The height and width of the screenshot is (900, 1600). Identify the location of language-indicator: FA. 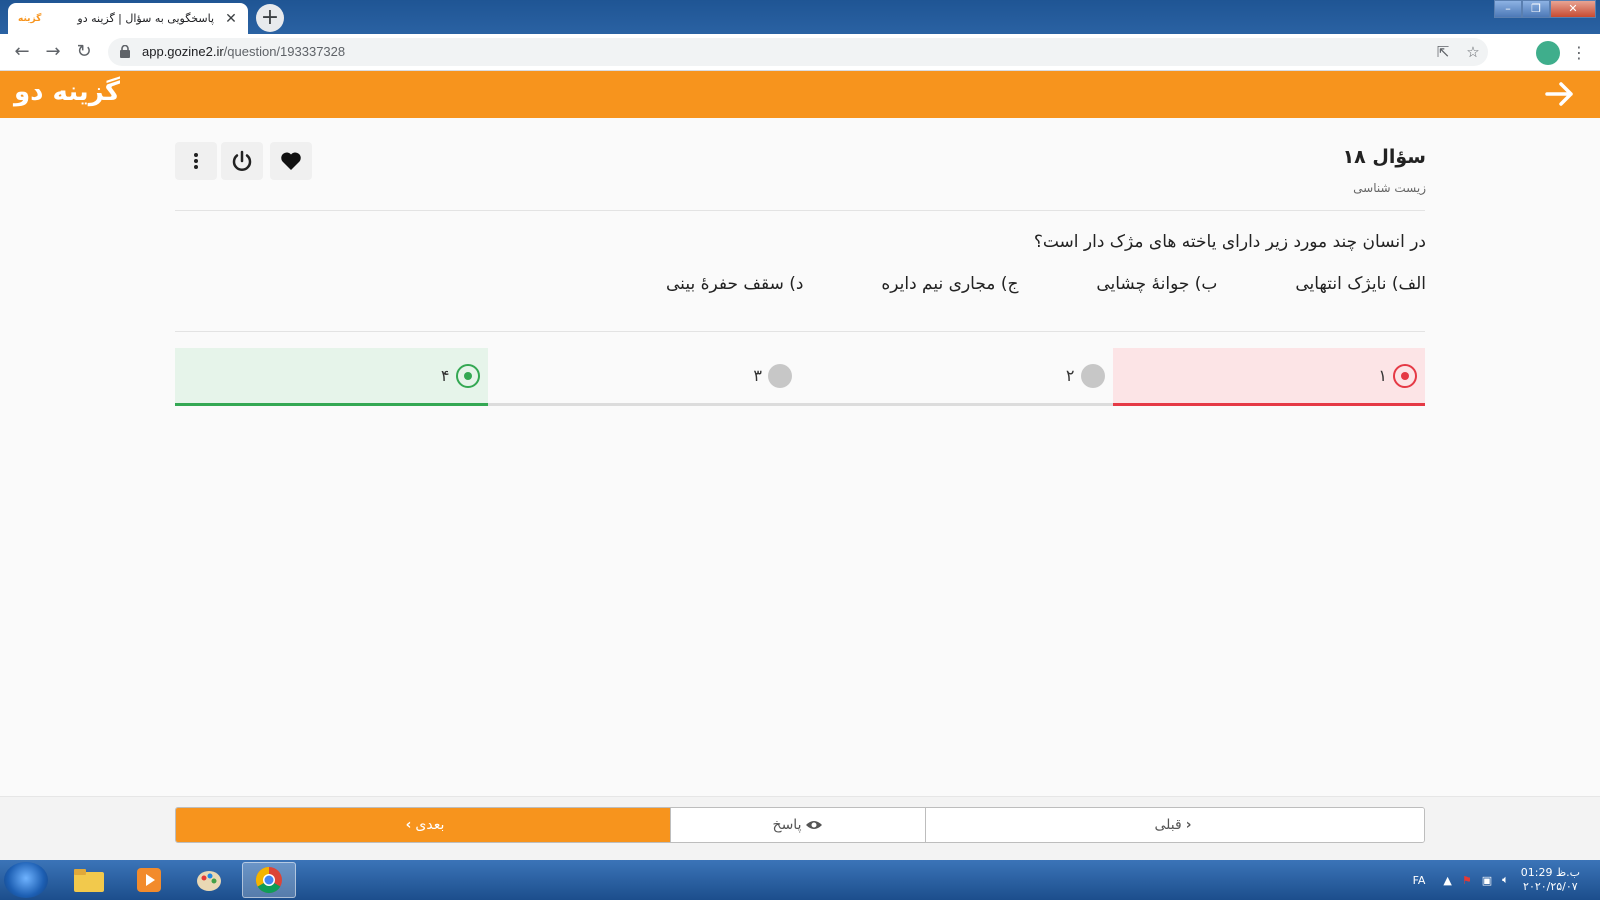
(1419, 880).